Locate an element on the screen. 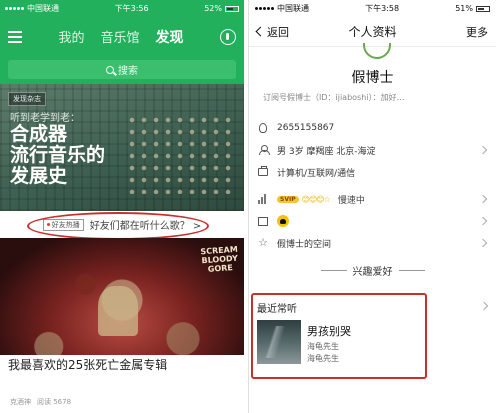  nav-tabs: 我的 音乐馆 发现 is located at coordinates (121, 37).